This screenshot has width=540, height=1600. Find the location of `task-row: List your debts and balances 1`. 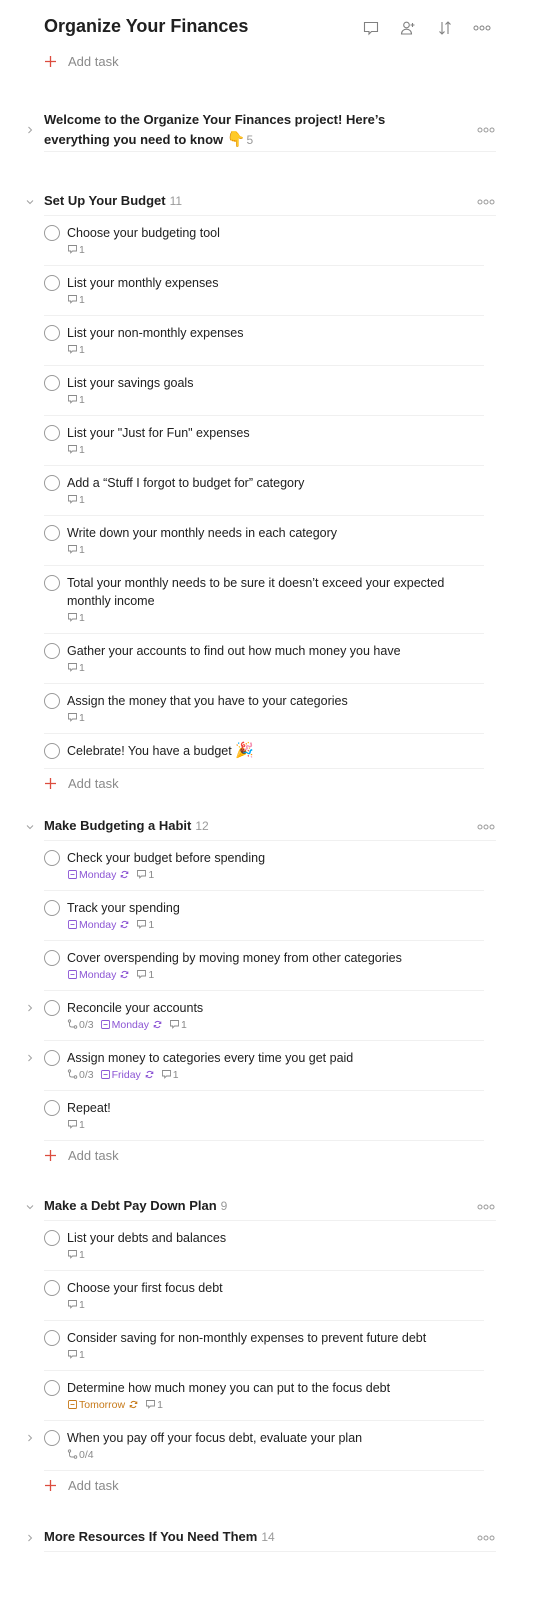

task-row: List your debts and balances 1 is located at coordinates (264, 1246).